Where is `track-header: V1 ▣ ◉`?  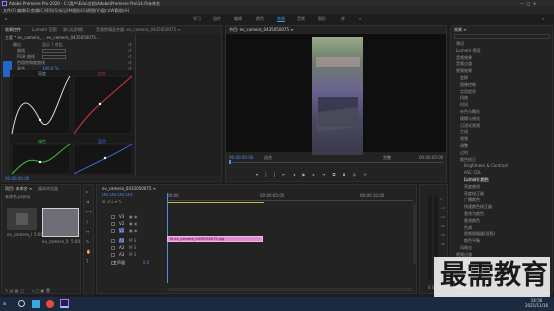
track-header: V1 ▣ ◉ is located at coordinates (131, 231).